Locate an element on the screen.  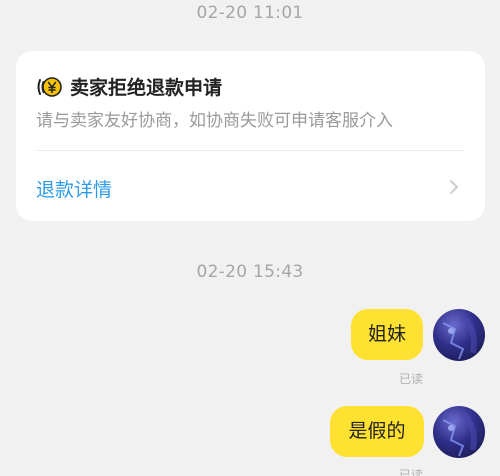
refund-notice-header: 卖家拒绝退款申请 is located at coordinates (129, 86).